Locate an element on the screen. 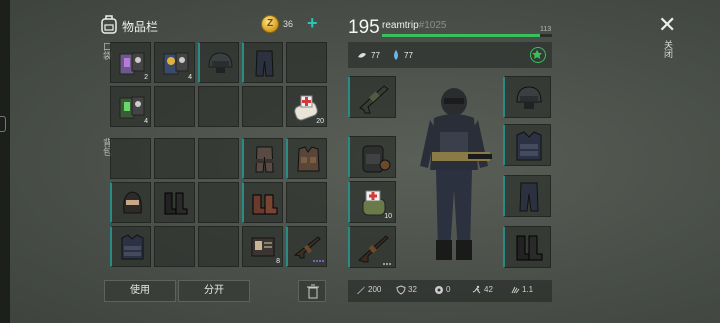 The width and height of the screenshot is (720, 323). inventory-header: 物品栏 Z 36 + is located at coordinates (213, 25).